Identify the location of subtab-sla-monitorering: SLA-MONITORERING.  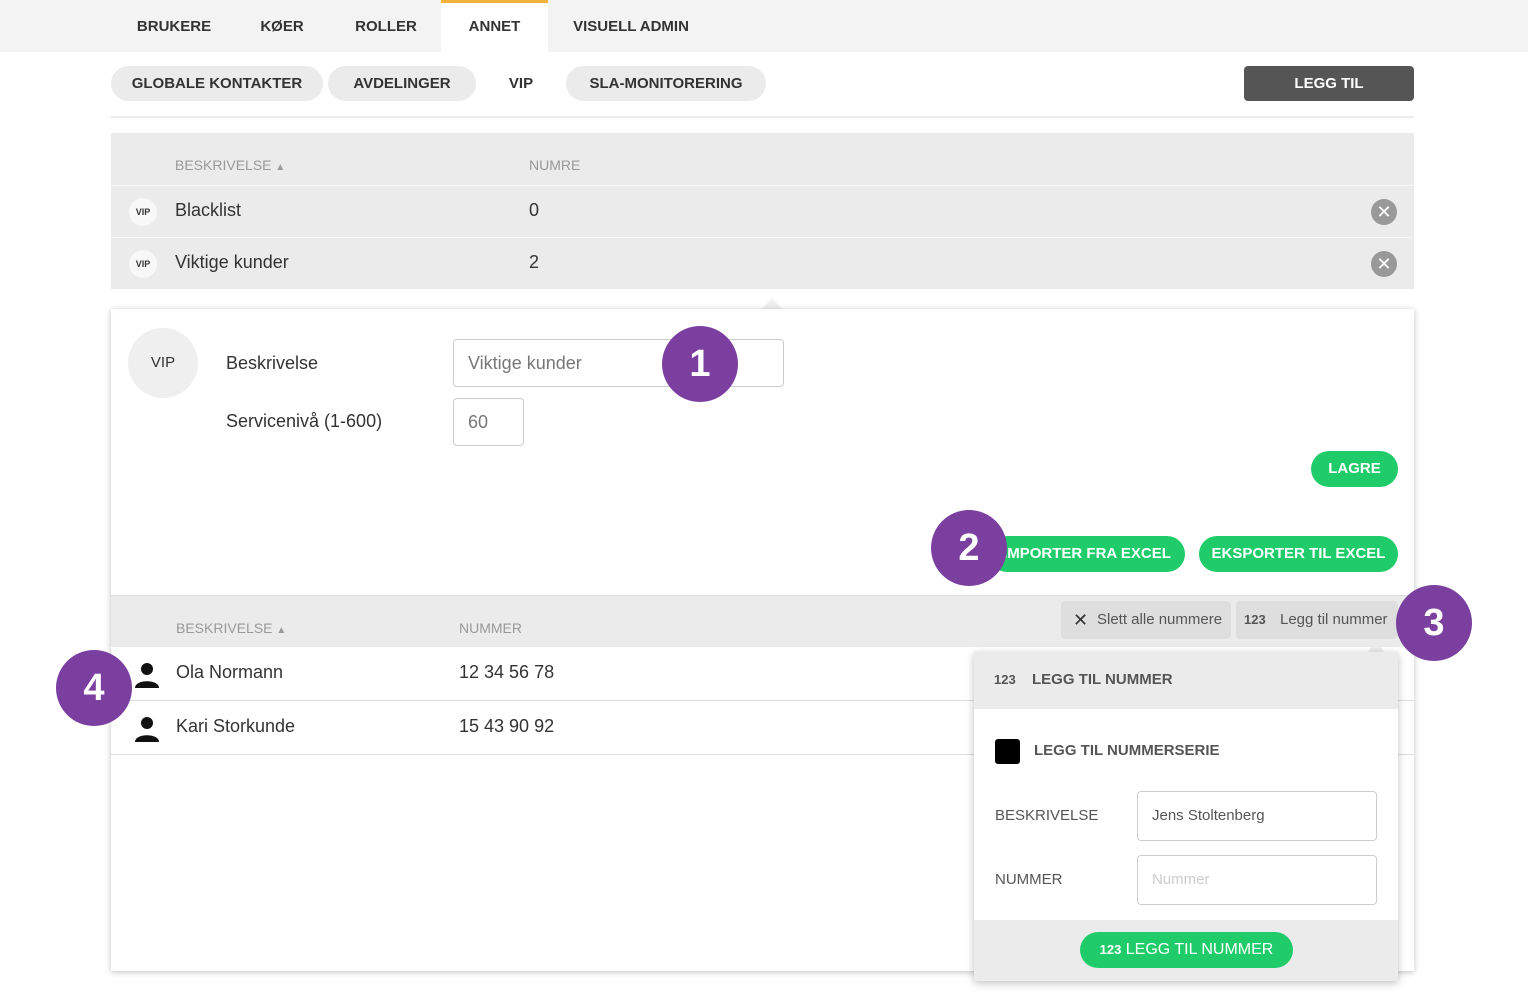
(666, 83).